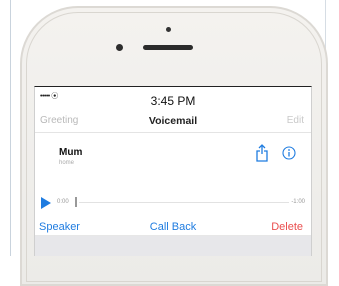  Describe the element at coordinates (46, 203) in the screenshot. I see `play-icon` at that location.